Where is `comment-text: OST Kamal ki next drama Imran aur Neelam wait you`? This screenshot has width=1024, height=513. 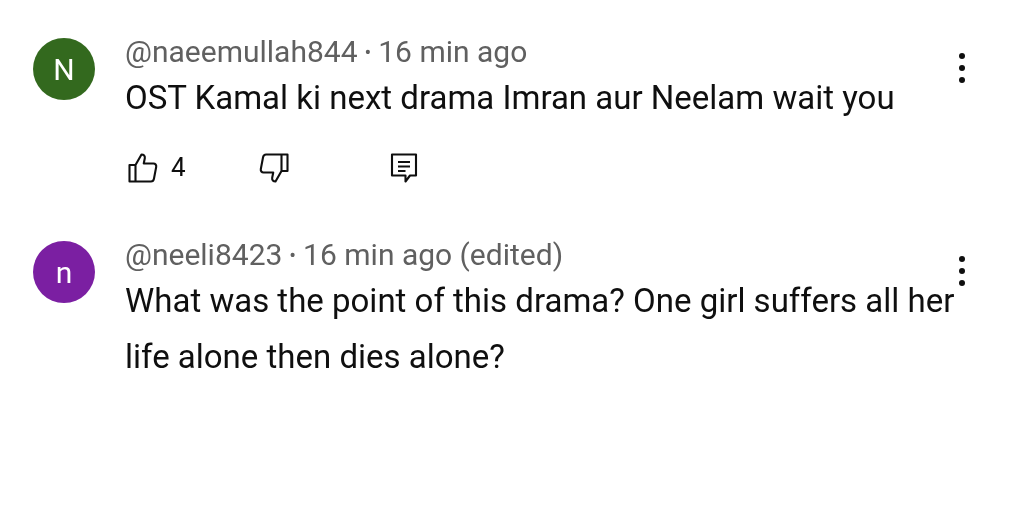 comment-text: OST Kamal ki next drama Imran aur Neelam wait you is located at coordinates (510, 98).